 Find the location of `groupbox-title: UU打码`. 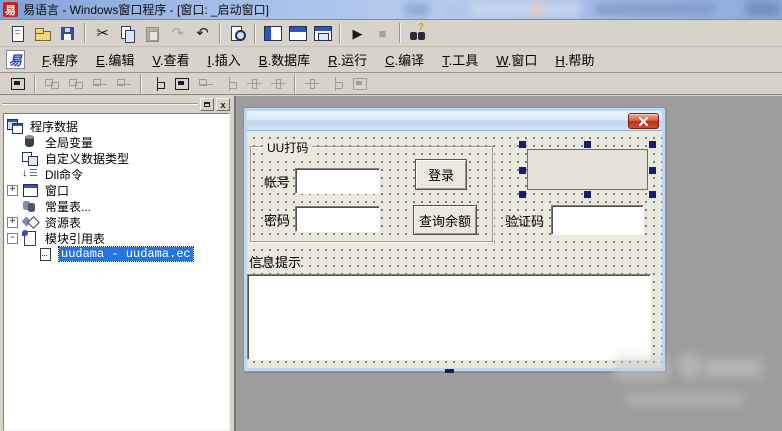

groupbox-title: UU打码 is located at coordinates (288, 147).